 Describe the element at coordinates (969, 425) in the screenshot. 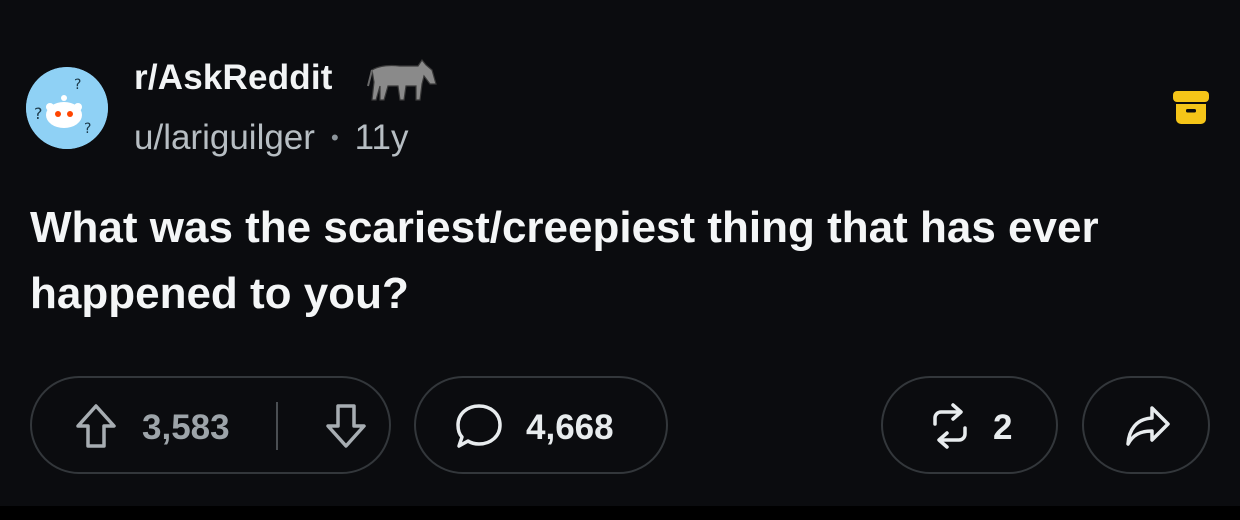

I see `crosspost-button: 2` at that location.